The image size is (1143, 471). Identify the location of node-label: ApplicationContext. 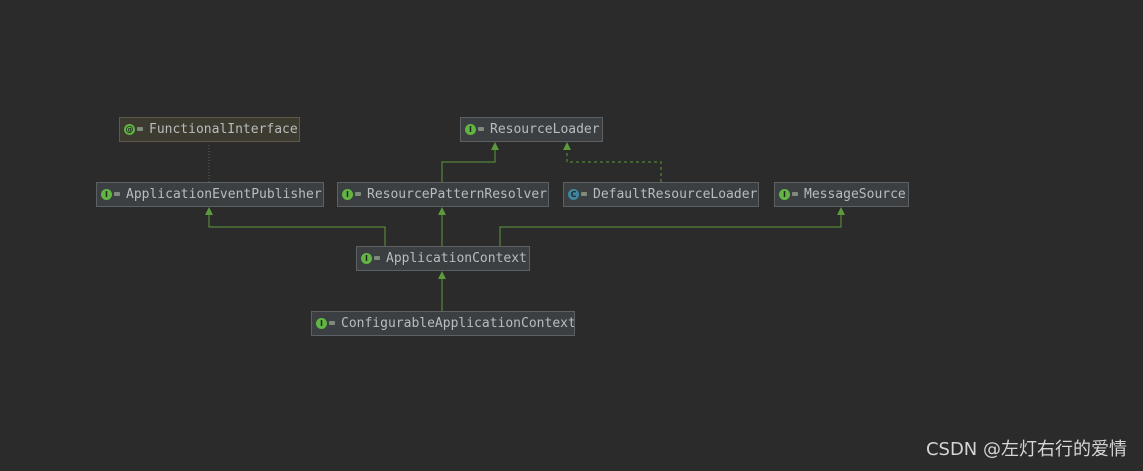
(456, 258).